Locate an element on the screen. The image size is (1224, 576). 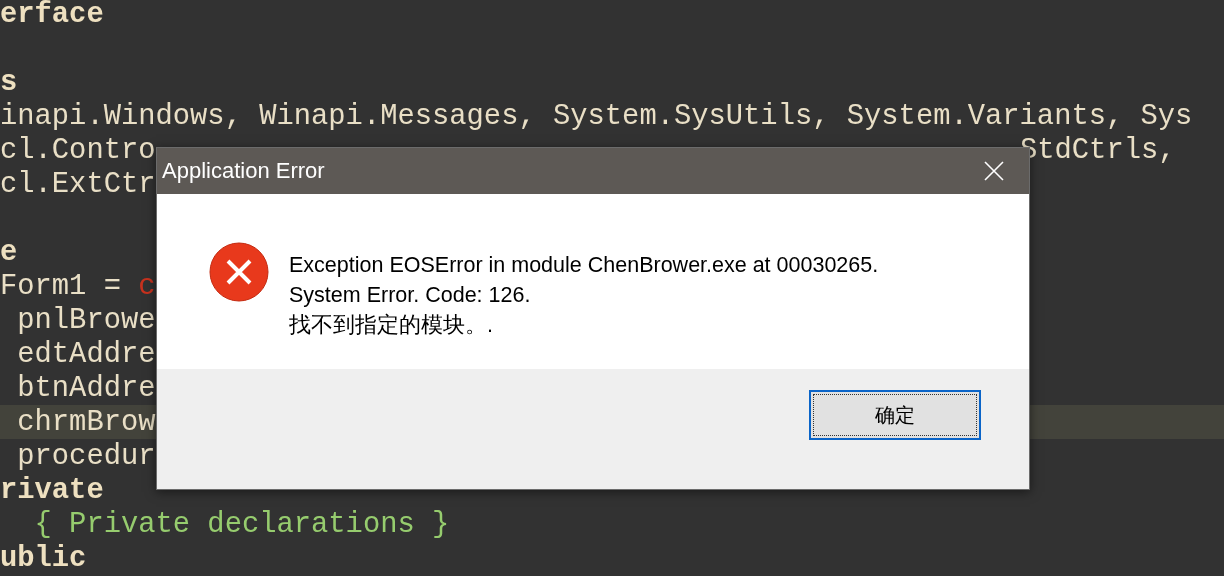
code-text: btnAddre is located at coordinates (86, 388).